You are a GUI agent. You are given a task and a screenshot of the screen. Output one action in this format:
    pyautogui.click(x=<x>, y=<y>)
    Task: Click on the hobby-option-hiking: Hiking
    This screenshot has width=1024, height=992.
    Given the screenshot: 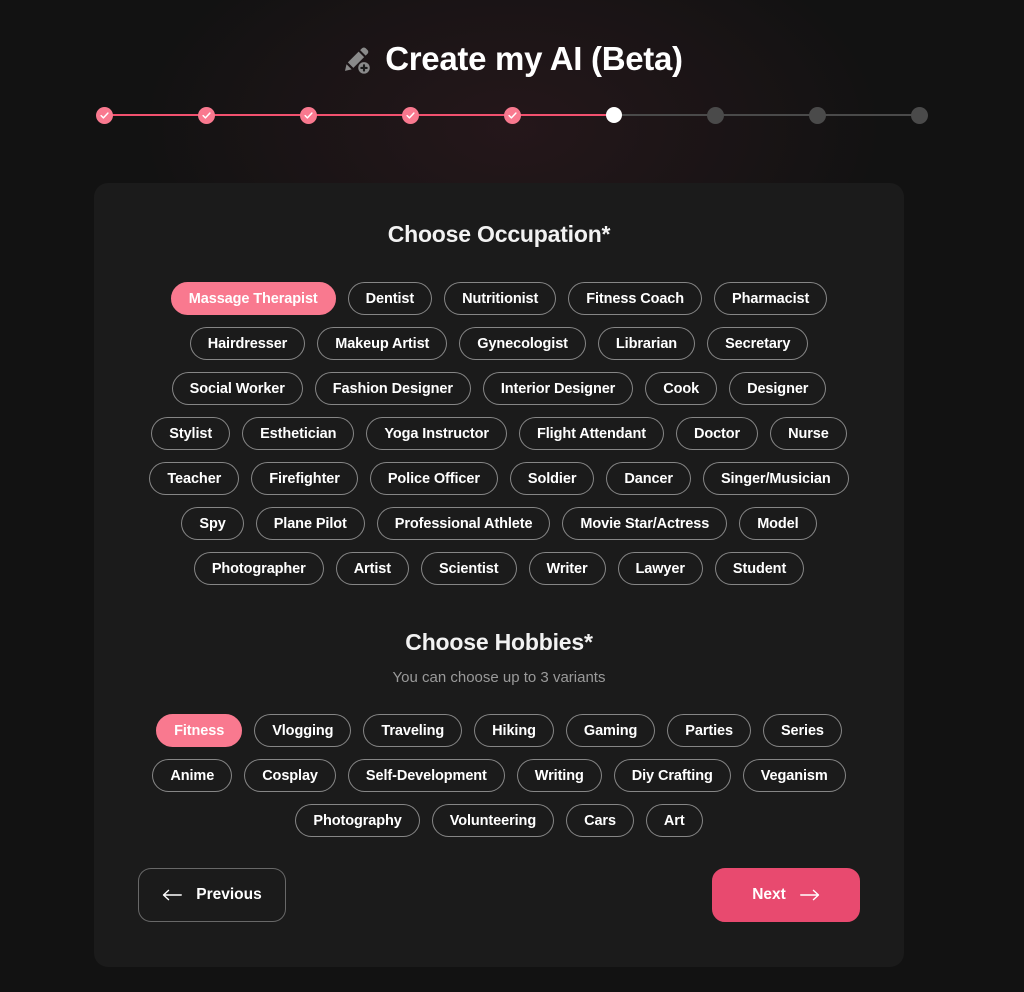 What is the action you would take?
    pyautogui.click(x=514, y=730)
    